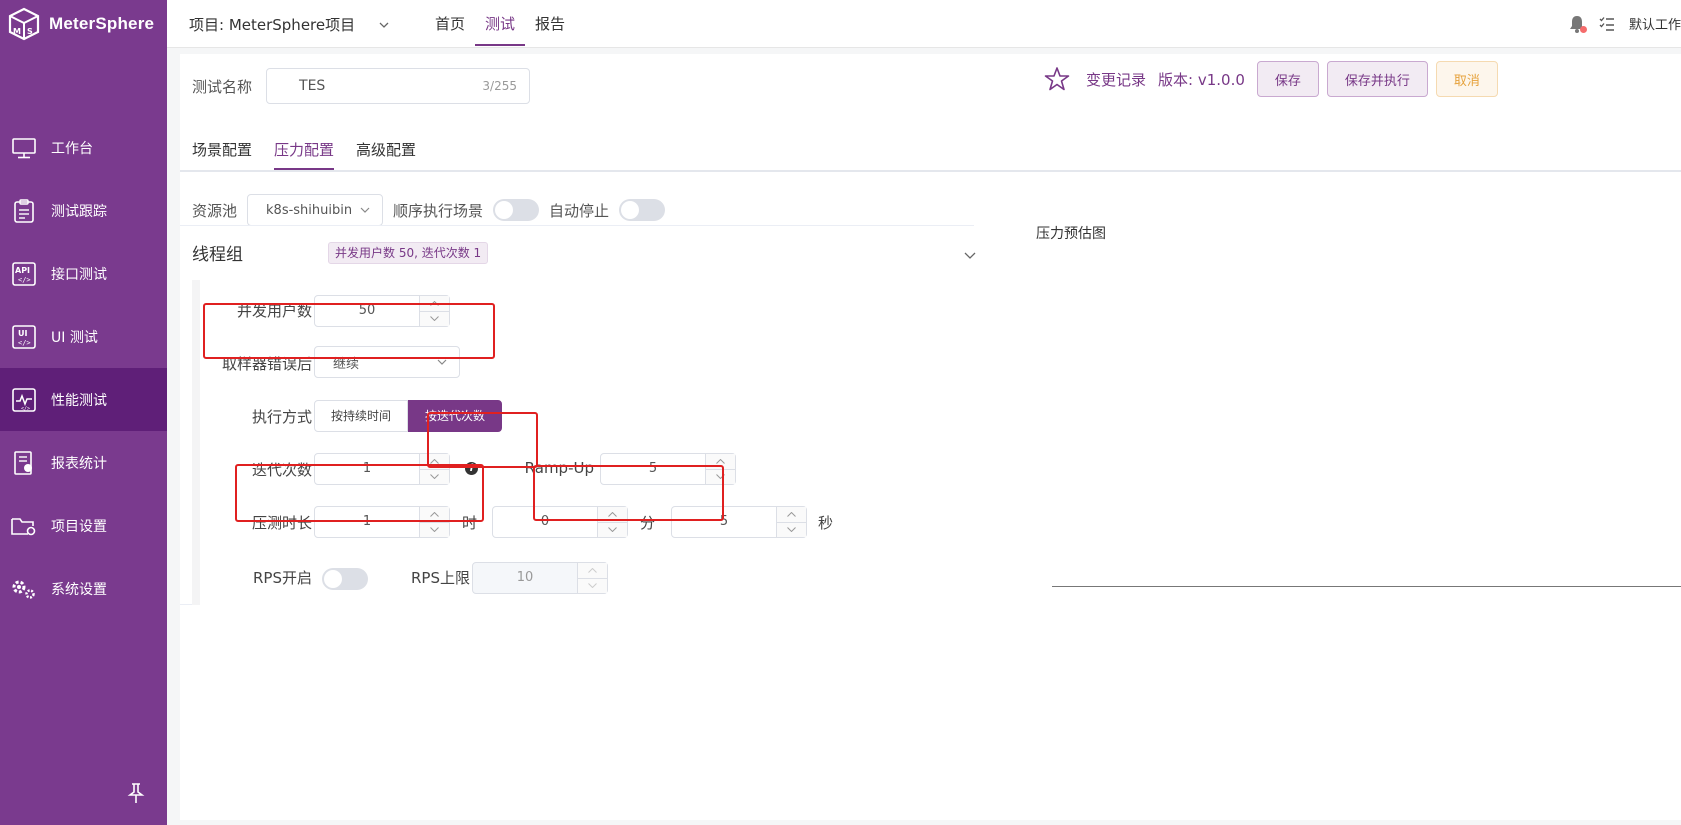 This screenshot has width=1681, height=825. Describe the element at coordinates (83, 210) in the screenshot. I see `sidebar-item-test-track: 测试跟踪` at that location.